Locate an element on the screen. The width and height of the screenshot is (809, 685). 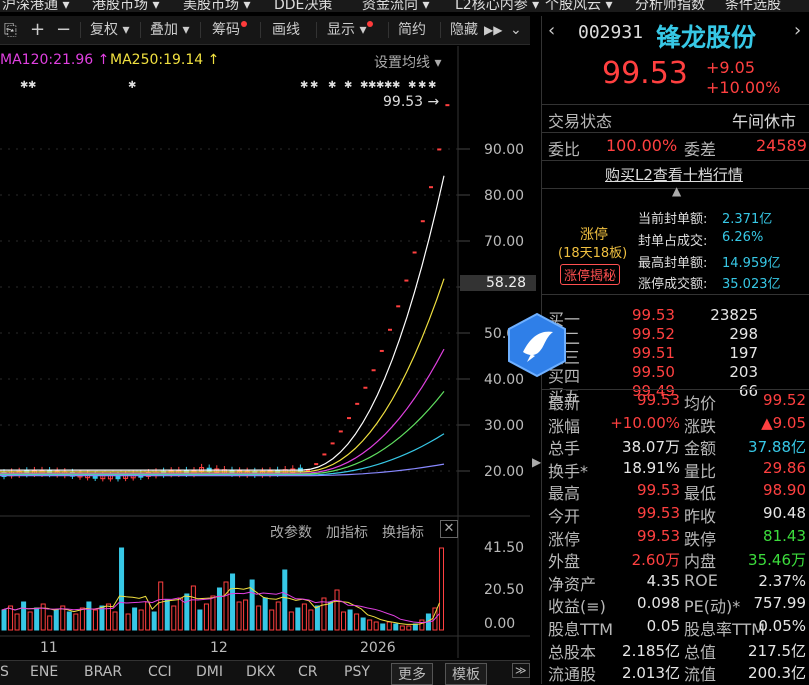
menu-item: 美股市场 ▾ is located at coordinates (216, 6).